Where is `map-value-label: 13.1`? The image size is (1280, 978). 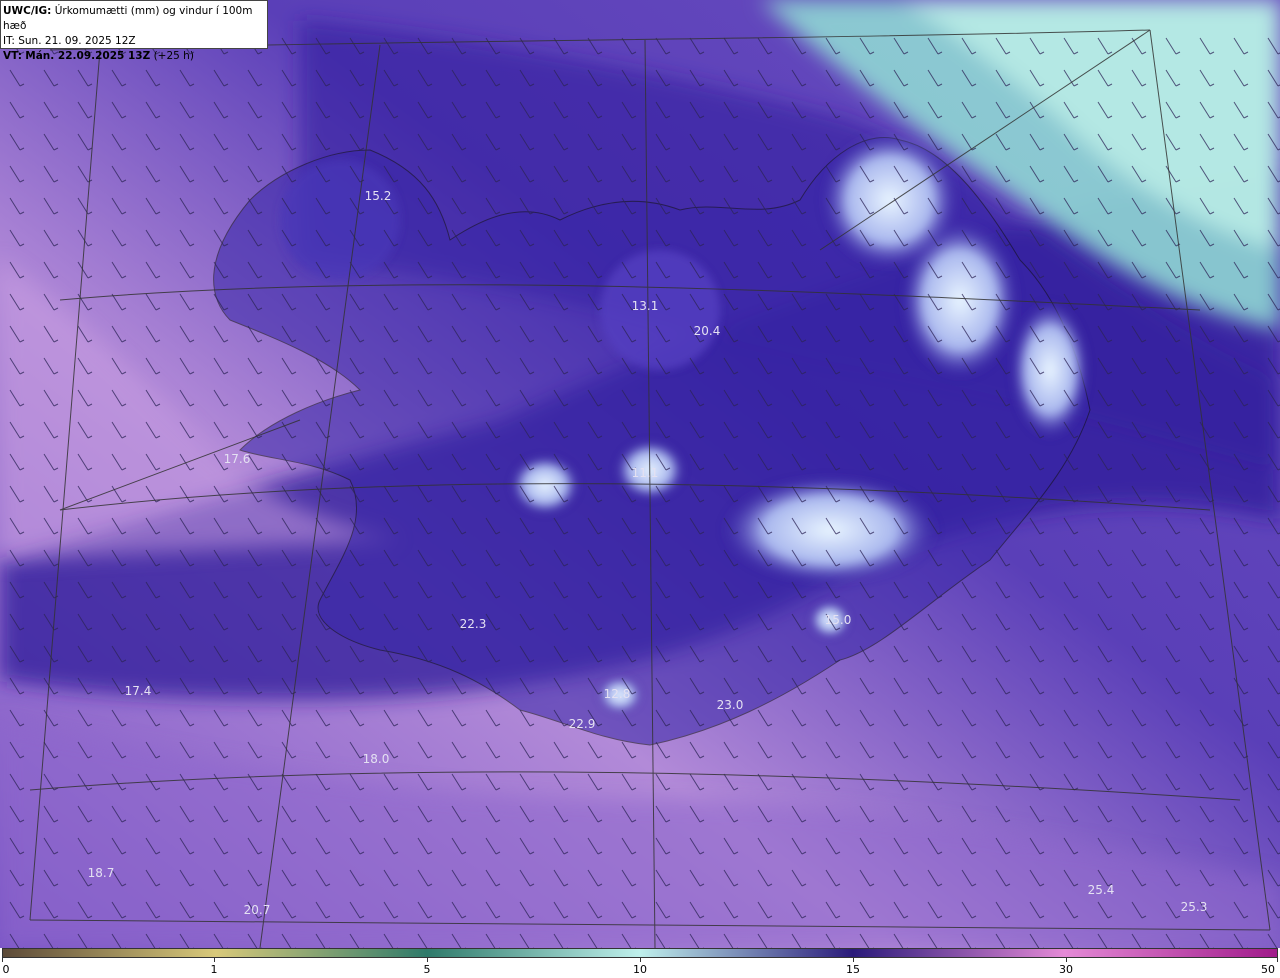 map-value-label: 13.1 is located at coordinates (645, 306).